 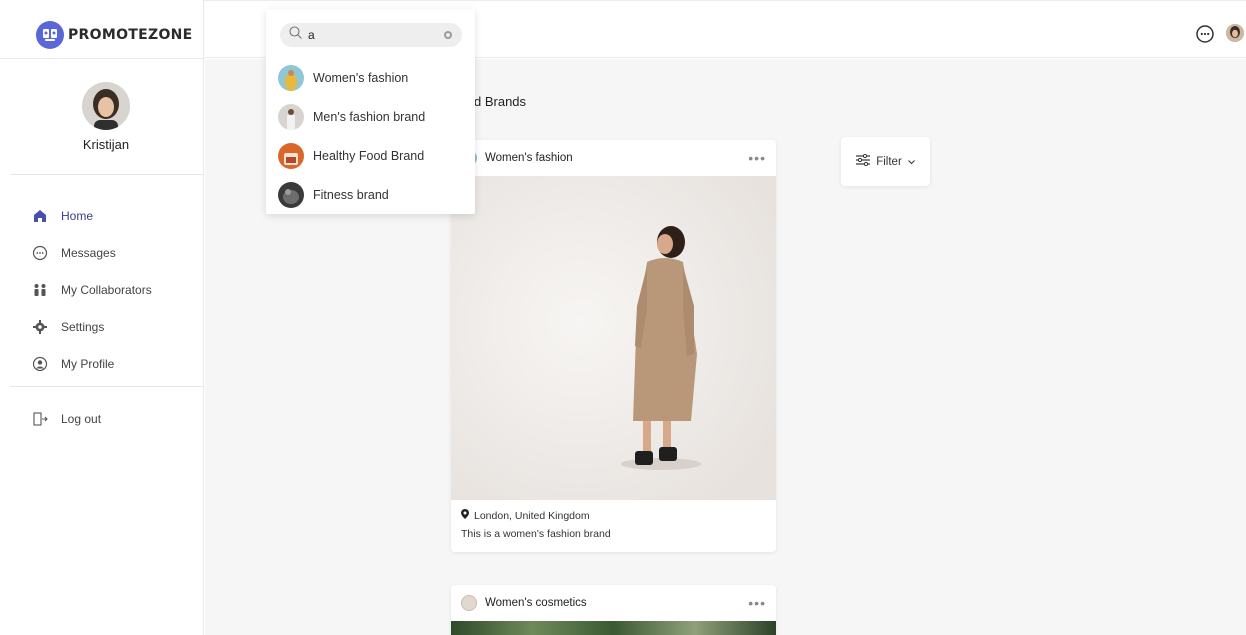 I want to click on location-pin-icon, so click(x=465, y=515).